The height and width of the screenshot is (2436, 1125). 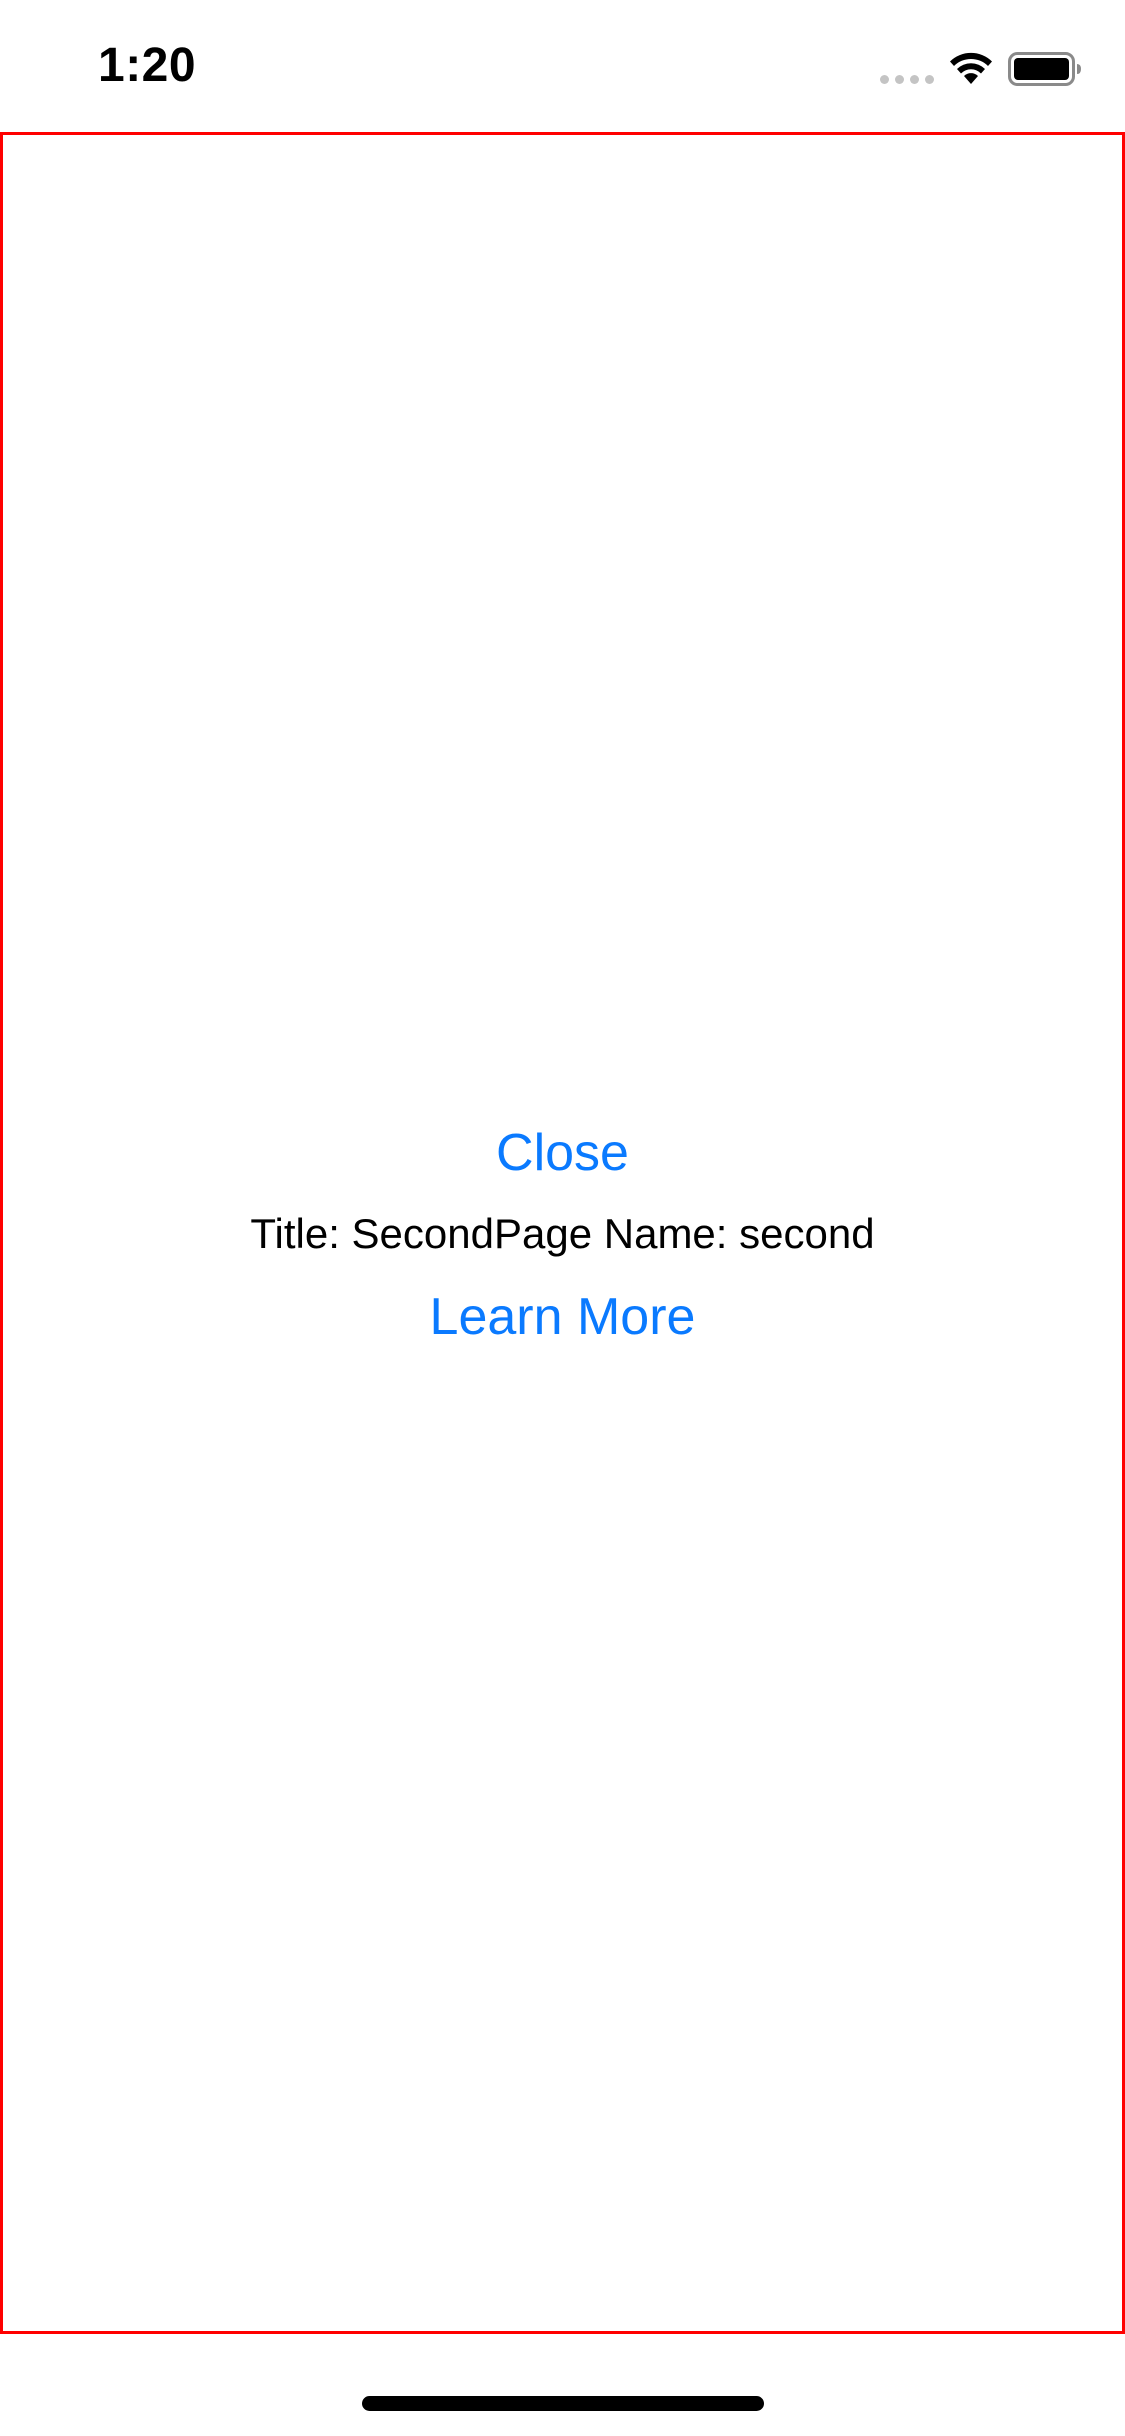 I want to click on home-indicator, so click(x=563, y=2403).